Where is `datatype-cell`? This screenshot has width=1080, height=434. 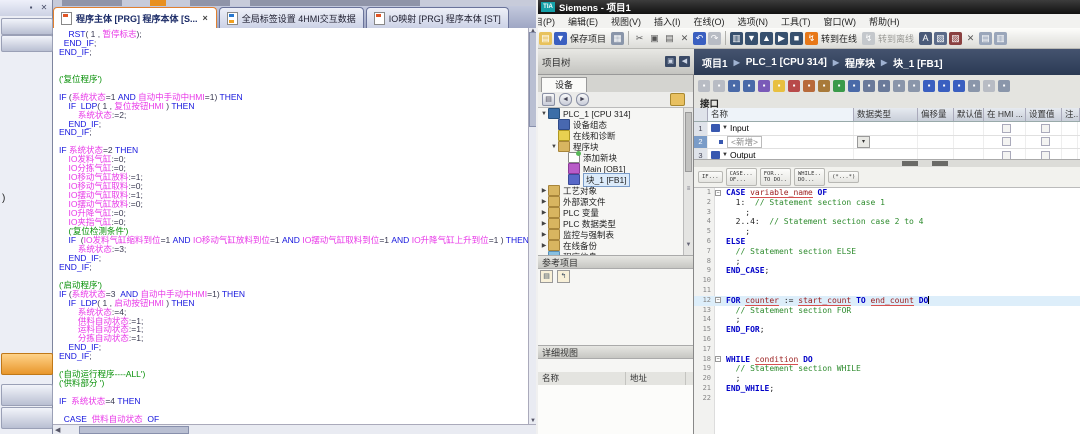
datatype-cell is located at coordinates (886, 128).